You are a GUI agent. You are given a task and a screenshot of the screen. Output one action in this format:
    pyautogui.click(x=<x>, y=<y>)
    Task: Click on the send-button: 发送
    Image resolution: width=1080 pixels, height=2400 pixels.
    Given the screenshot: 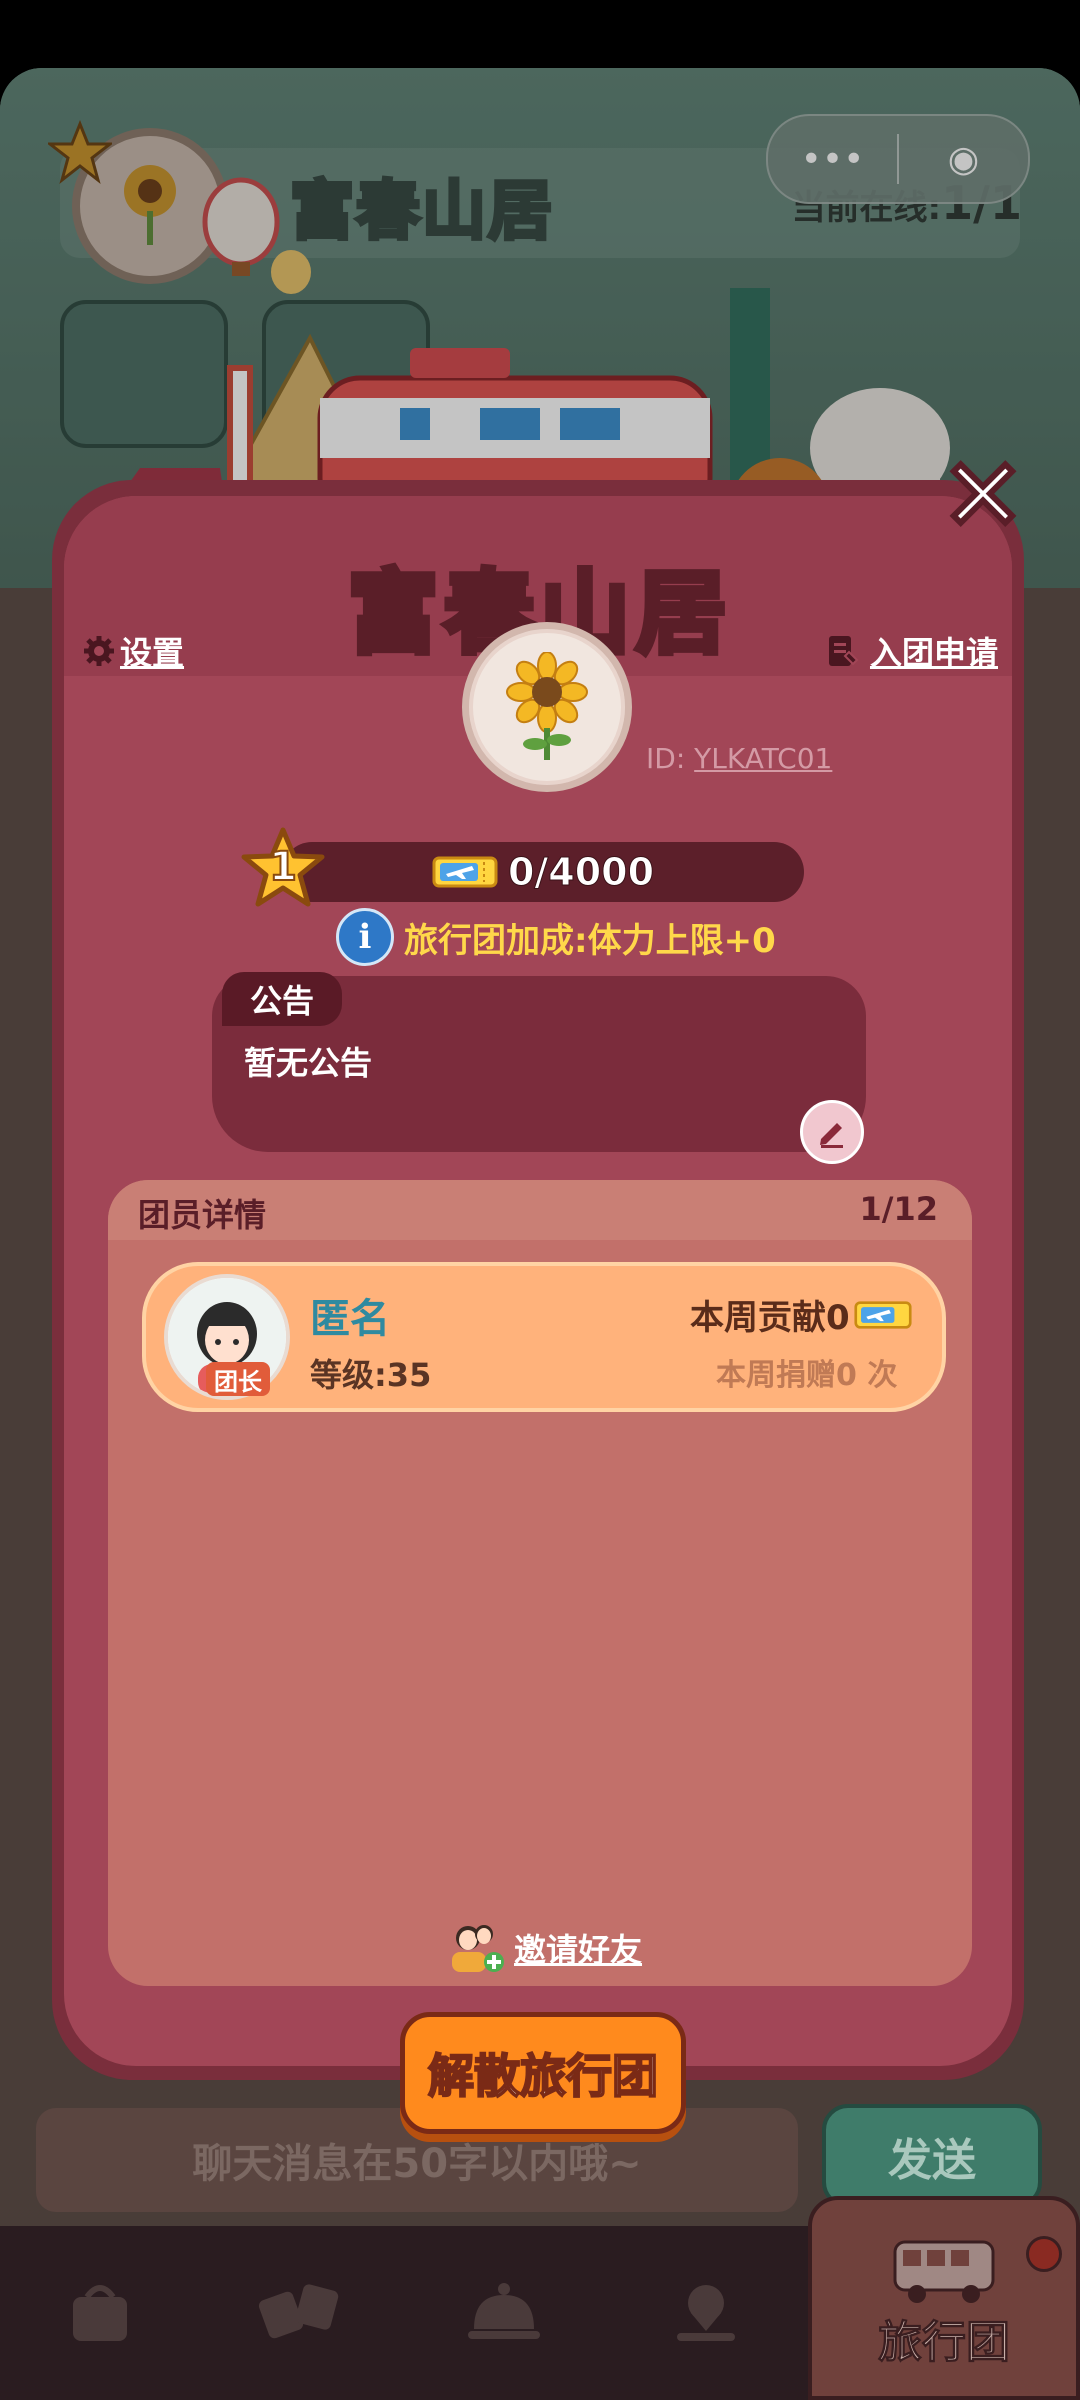 What is the action you would take?
    pyautogui.click(x=932, y=2156)
    